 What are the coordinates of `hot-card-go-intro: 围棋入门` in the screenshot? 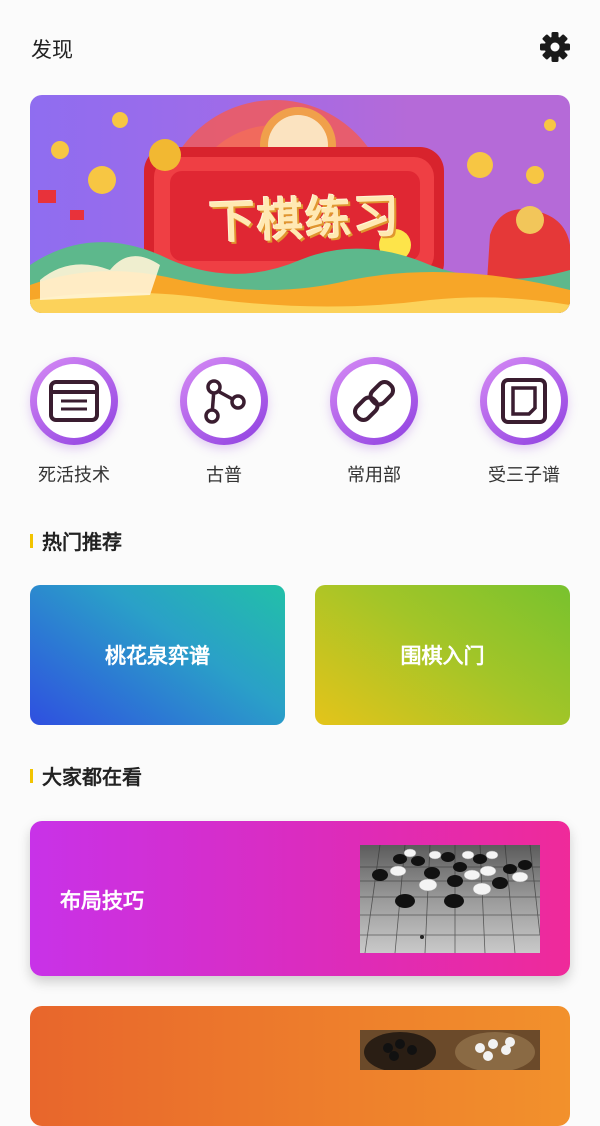 It's located at (442, 655).